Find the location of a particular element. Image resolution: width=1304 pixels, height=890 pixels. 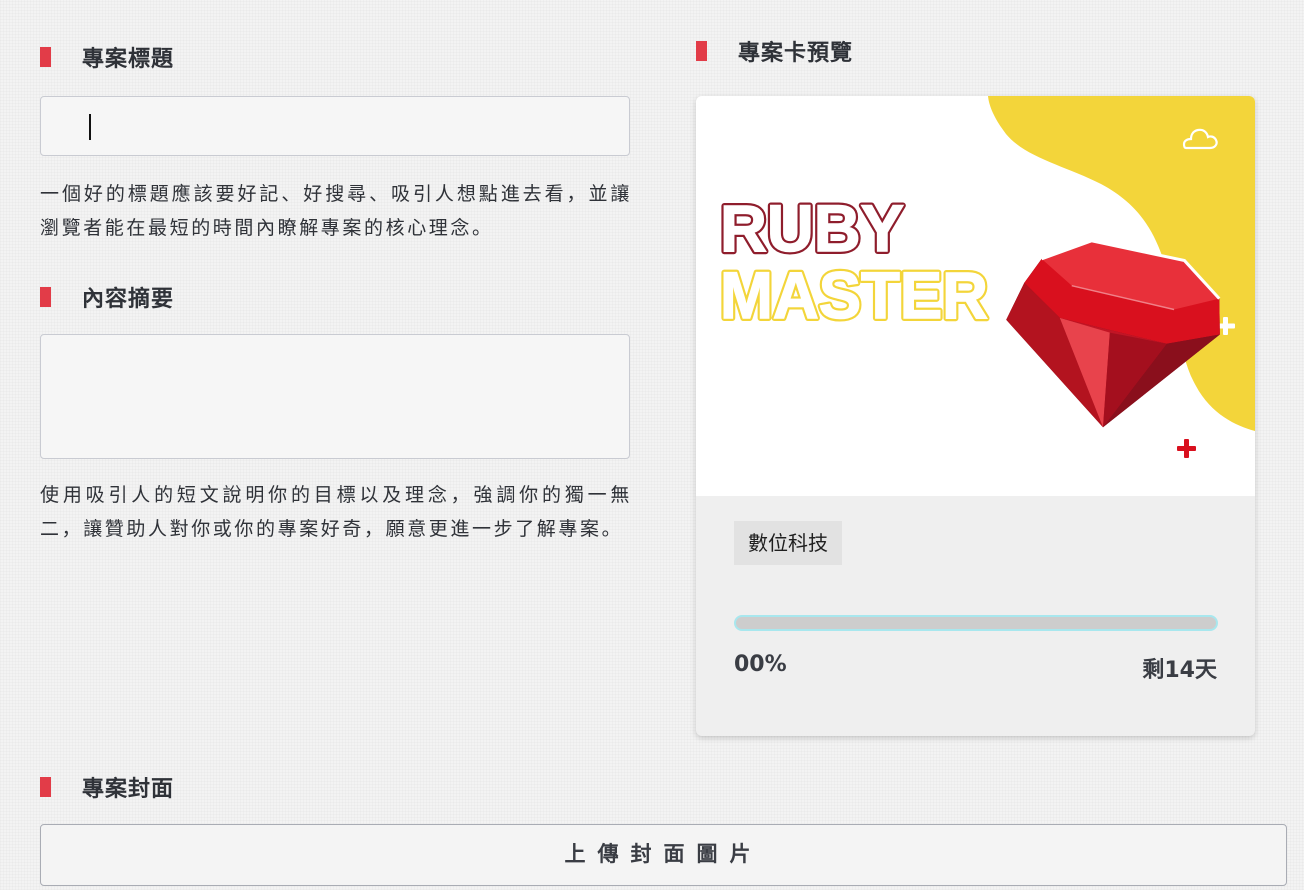

project-title-label: 專案標題 is located at coordinates (128, 59).